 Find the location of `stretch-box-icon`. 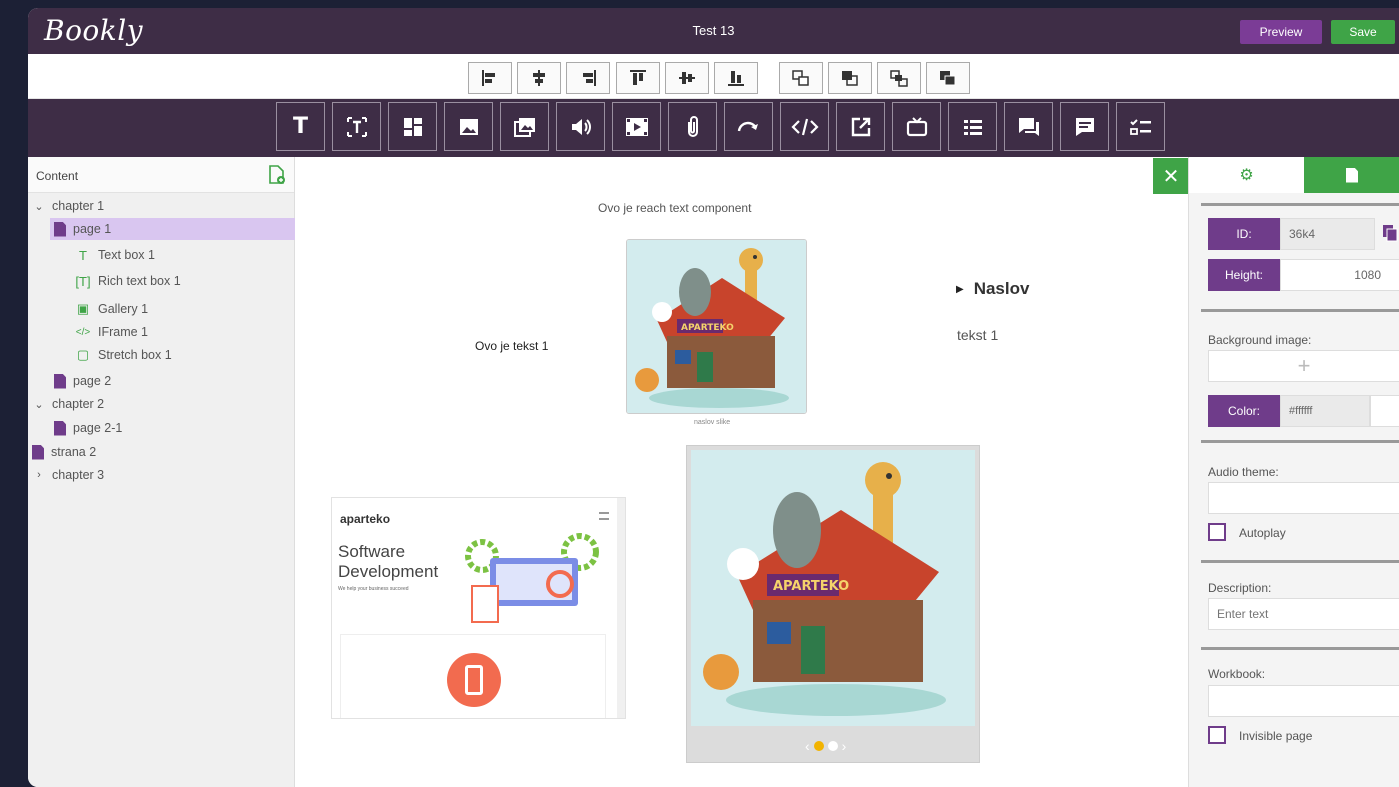

stretch-box-icon is located at coordinates (916, 126).